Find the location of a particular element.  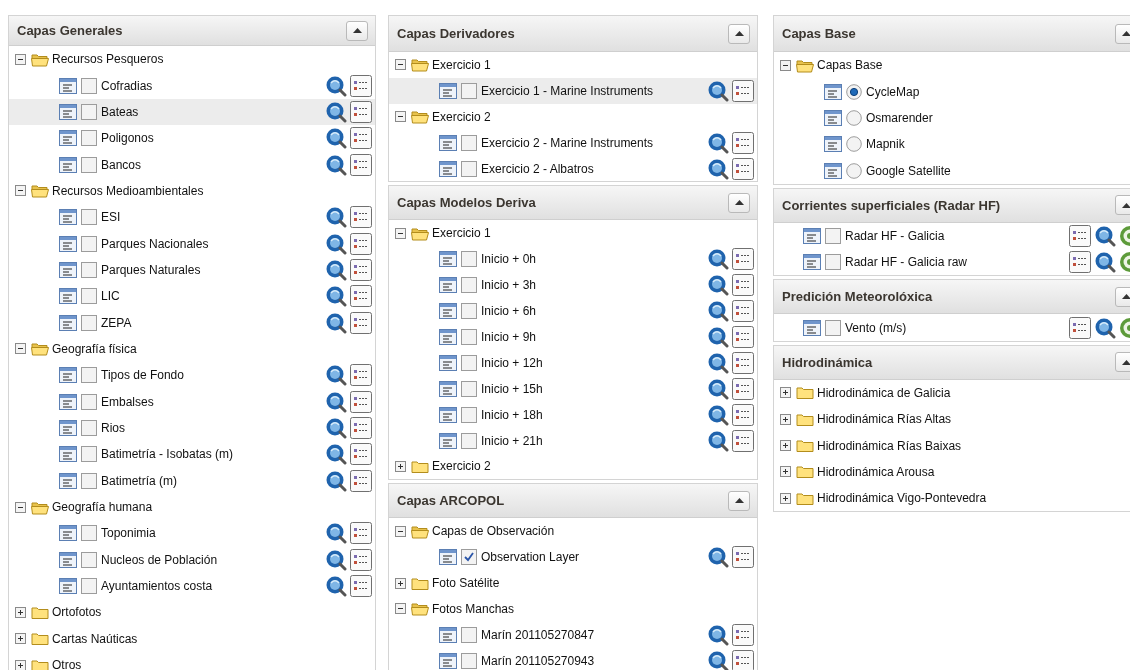

layer-row: Toponimia is located at coordinates (192, 533).